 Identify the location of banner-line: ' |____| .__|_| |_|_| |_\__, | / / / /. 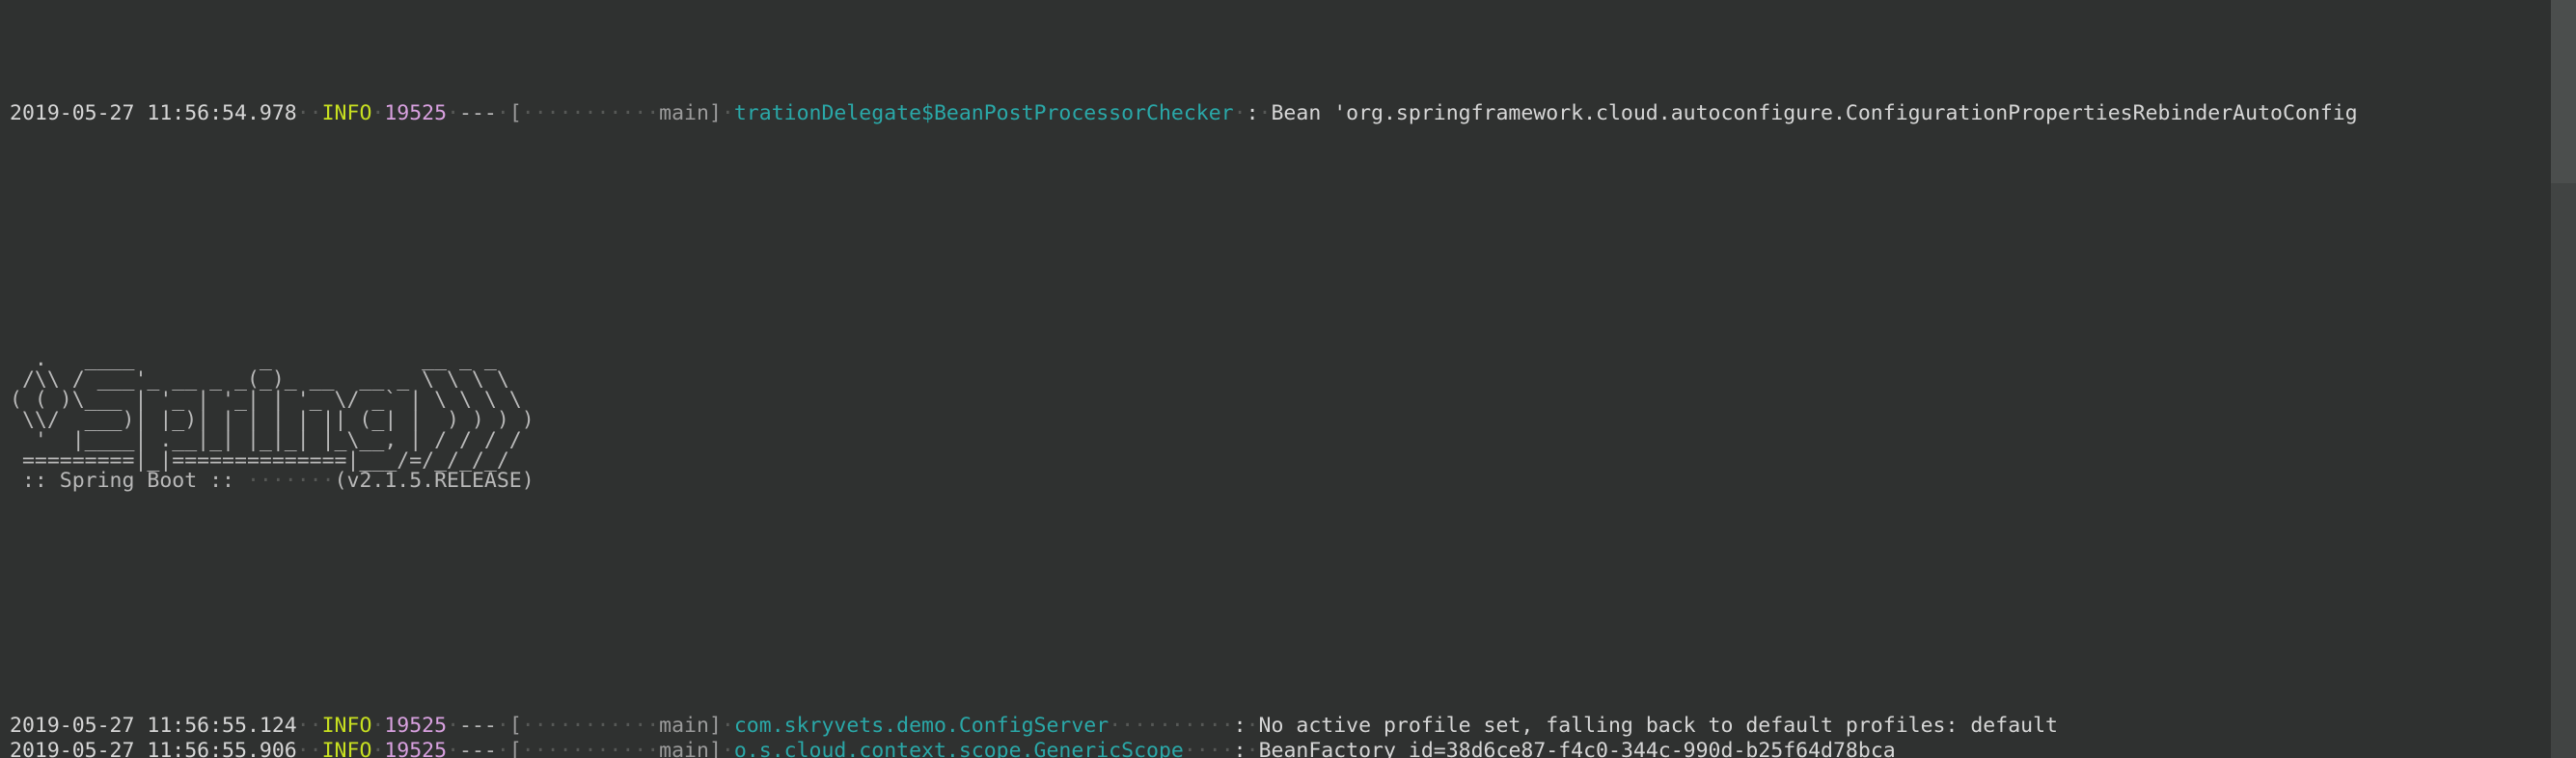
(266, 440).